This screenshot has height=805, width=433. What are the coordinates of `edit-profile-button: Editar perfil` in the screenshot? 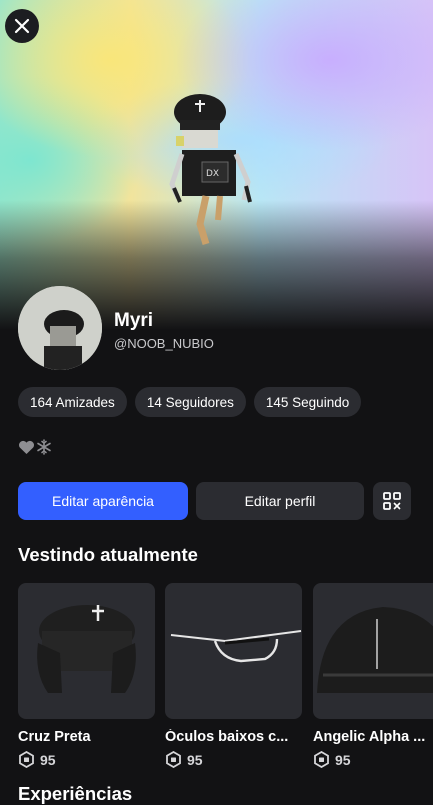 It's located at (280, 501).